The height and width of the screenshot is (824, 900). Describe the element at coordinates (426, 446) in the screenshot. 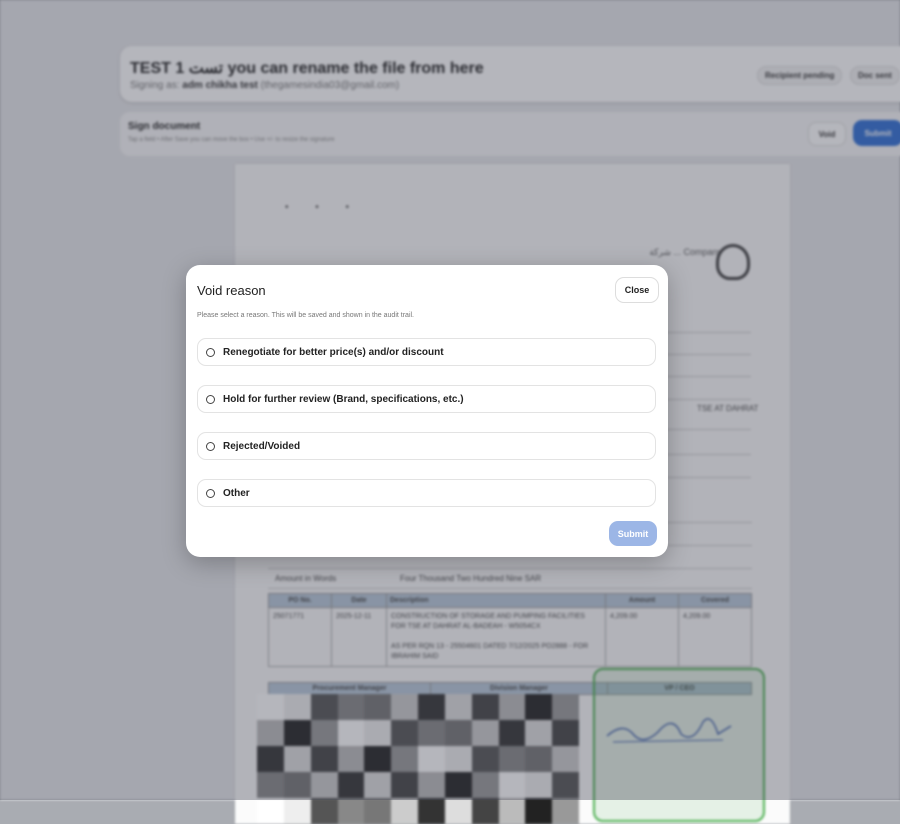

I see `reason-option-rejected: Rejected/Voided` at that location.